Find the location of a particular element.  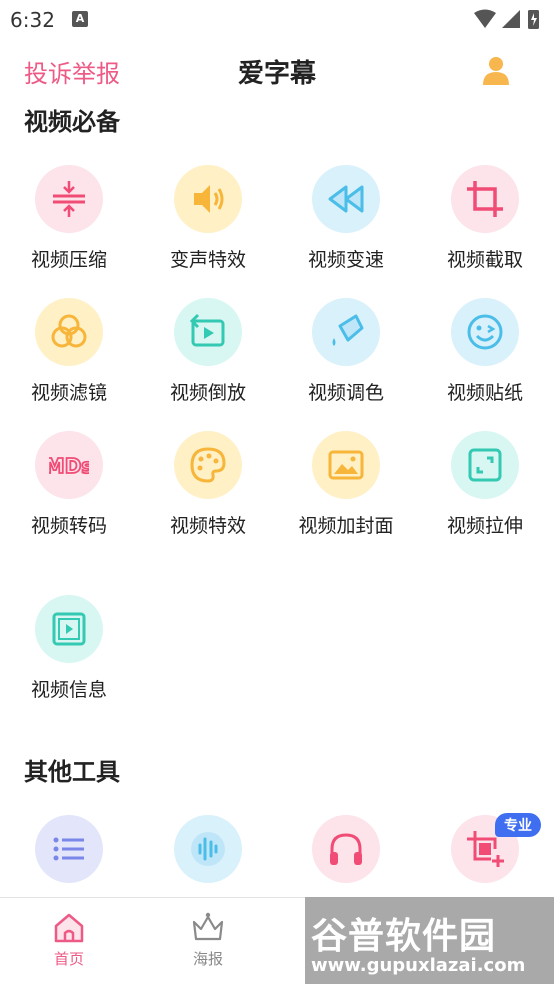

section-title-essentials: 视频必备 is located at coordinates (72, 122).